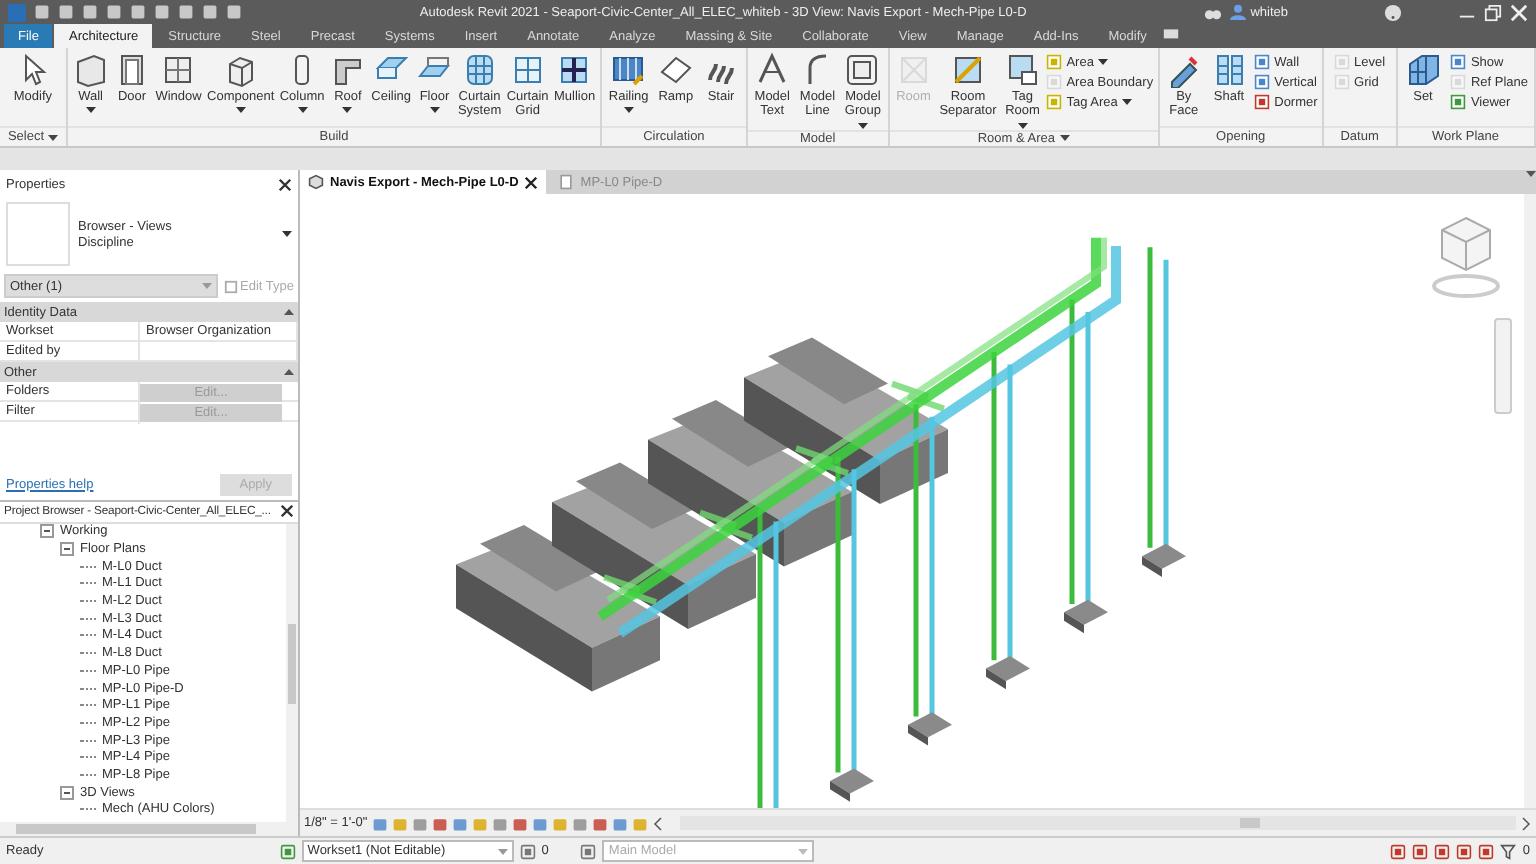 Image resolution: width=1536 pixels, height=864 pixels. What do you see at coordinates (479, 70) in the screenshot?
I see `curtain-system-icon` at bounding box center [479, 70].